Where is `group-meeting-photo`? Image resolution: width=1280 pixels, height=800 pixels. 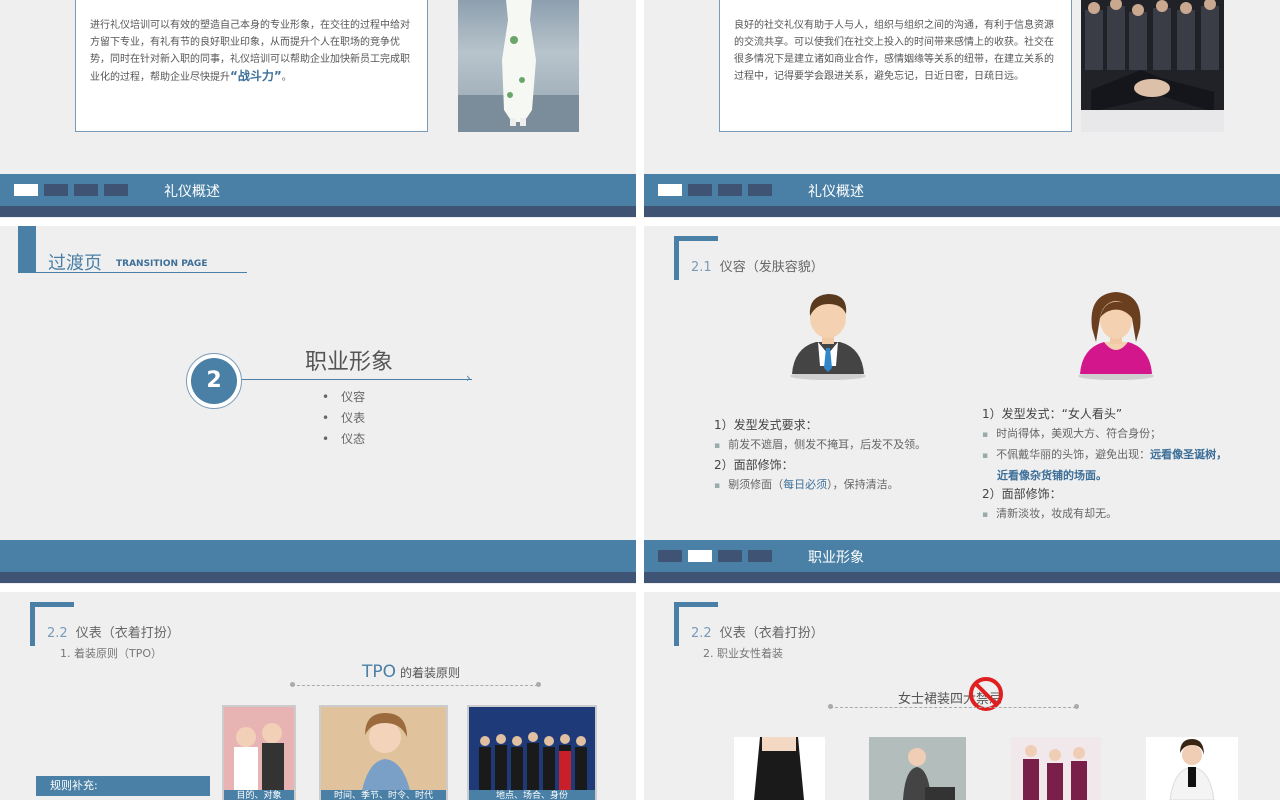
group-meeting-photo is located at coordinates (532, 753).